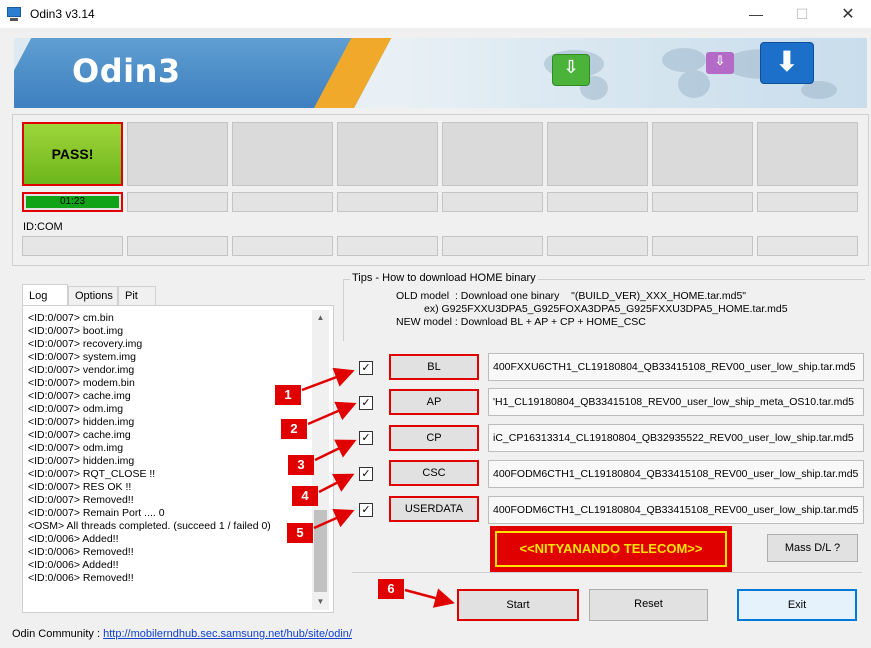 This screenshot has height=648, width=871. What do you see at coordinates (812, 548) in the screenshot?
I see `mass-dl-button: Mass D/L ?` at bounding box center [812, 548].